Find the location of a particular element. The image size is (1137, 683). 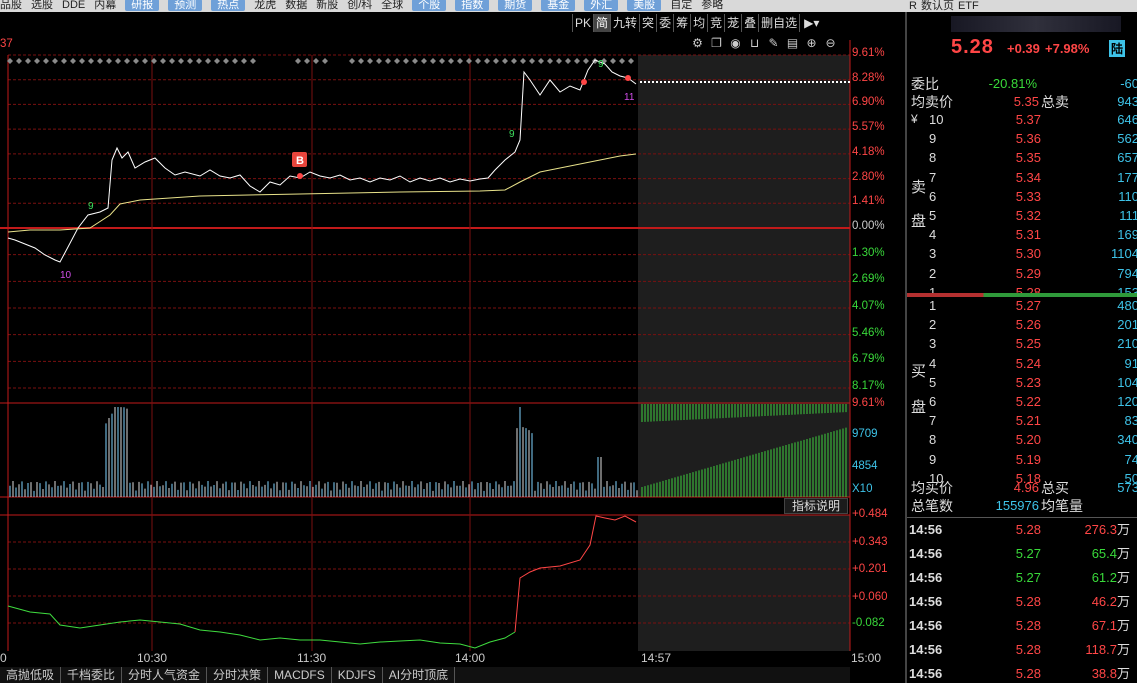

level-price: 5.27 is located at coordinates (1028, 305).